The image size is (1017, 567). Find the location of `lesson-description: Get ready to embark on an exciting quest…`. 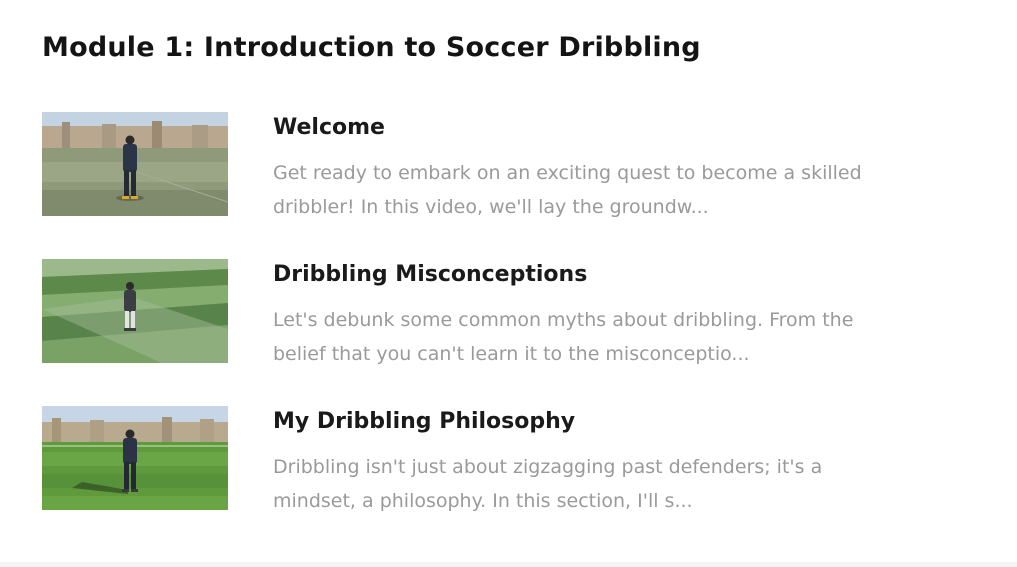

lesson-description: Get ready to embark on an exciting quest… is located at coordinates (567, 190).